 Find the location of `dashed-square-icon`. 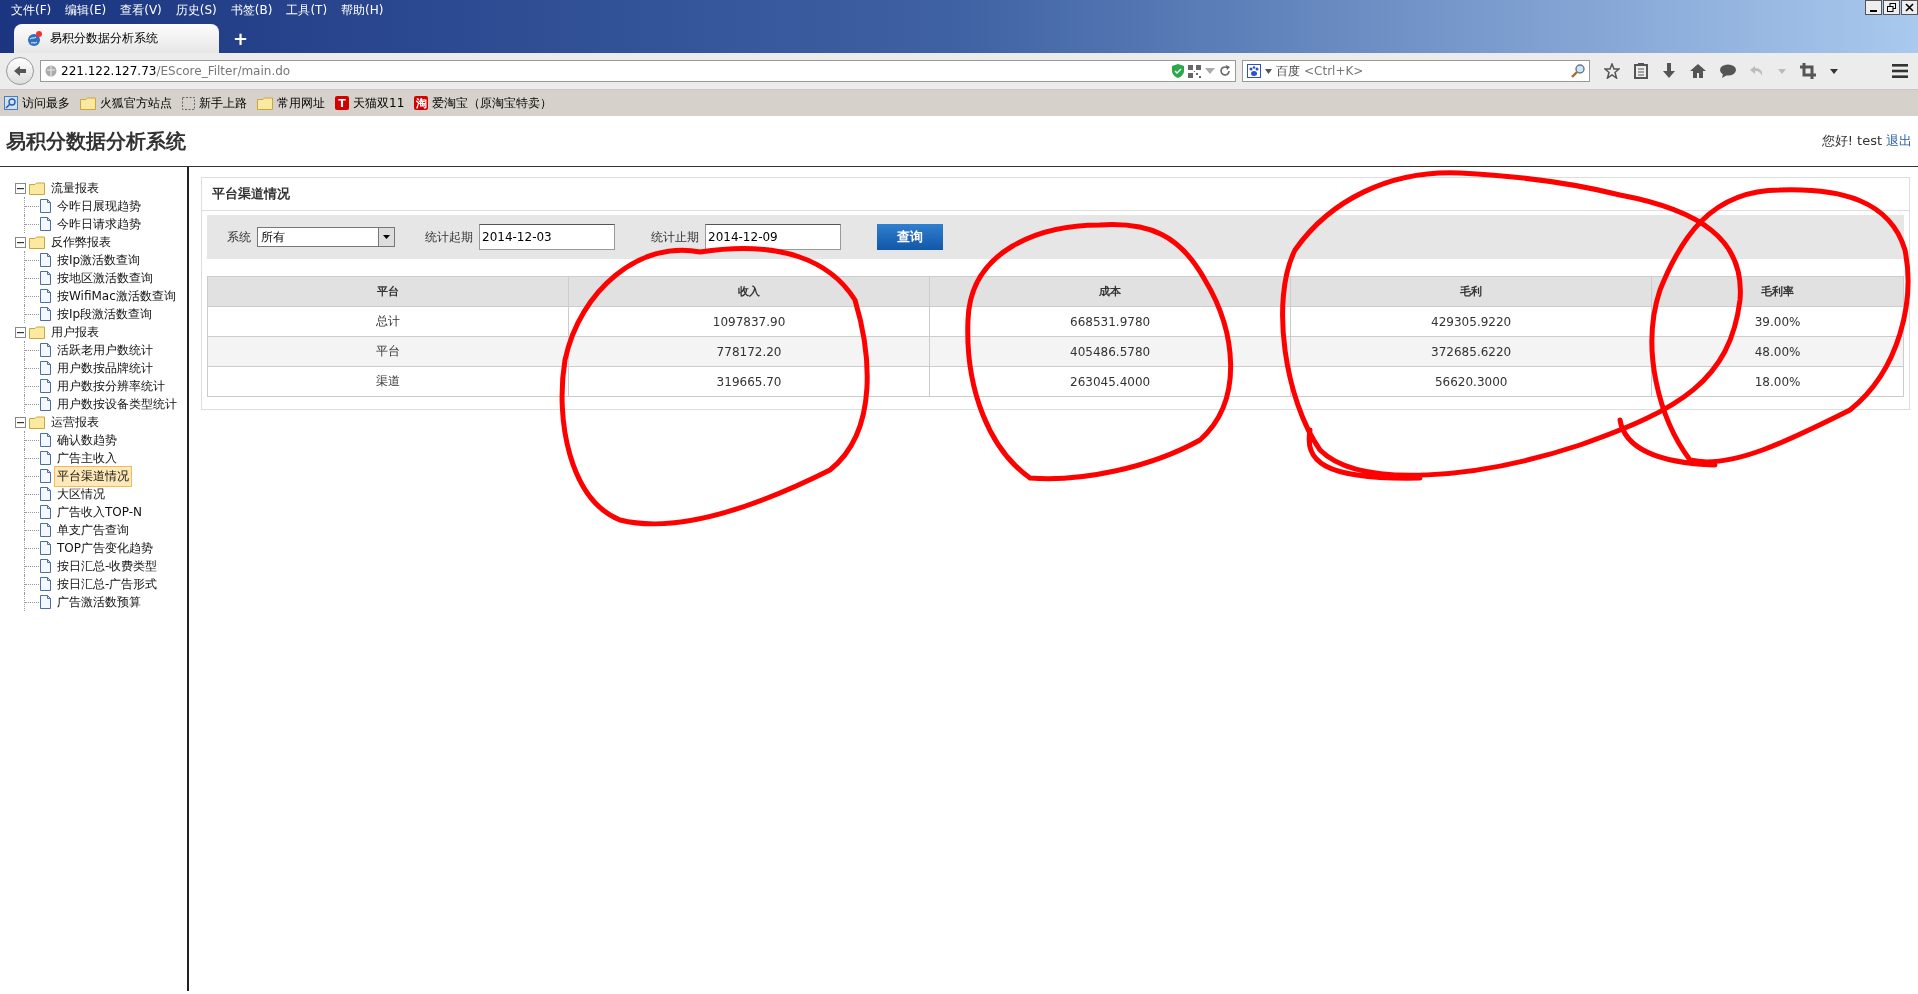

dashed-square-icon is located at coordinates (188, 103).